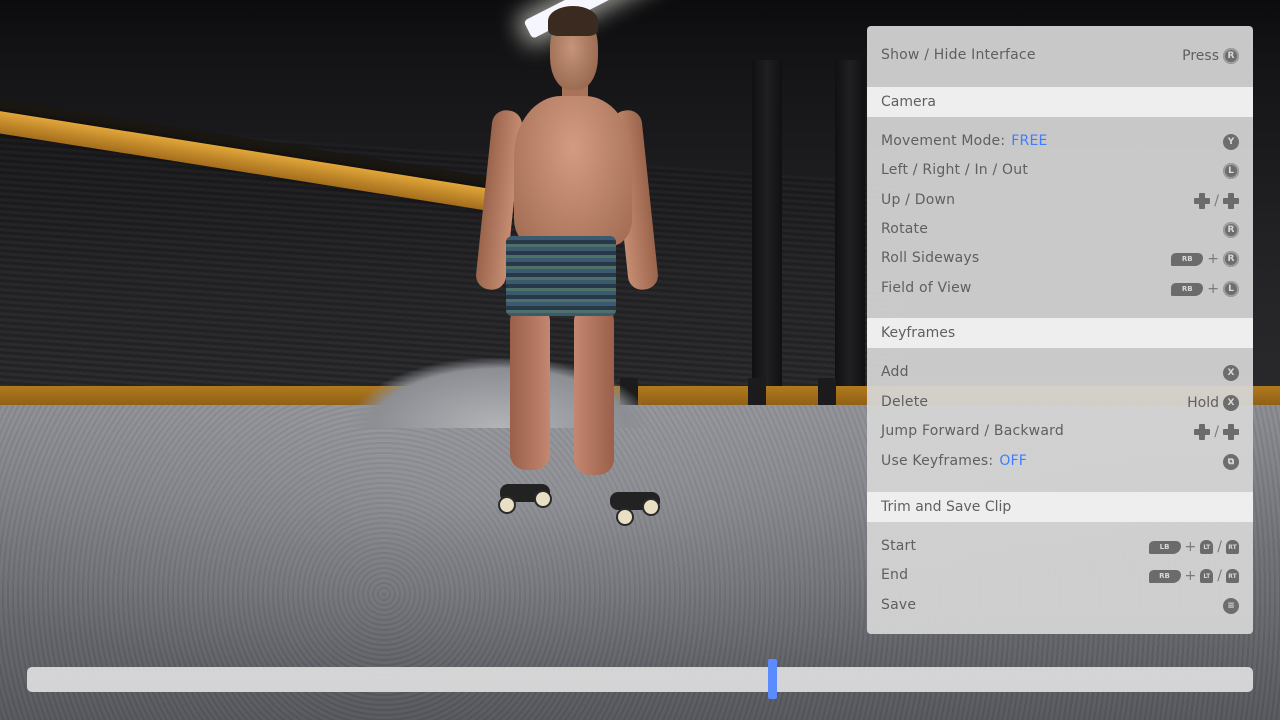 This screenshot has width=1280, height=720. Describe the element at coordinates (918, 333) in the screenshot. I see `section-keyframes-title: Keyframes` at that location.